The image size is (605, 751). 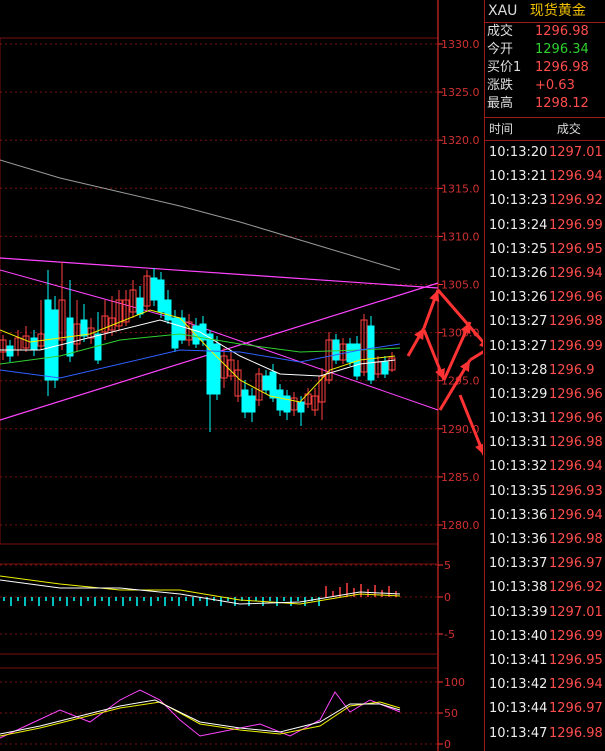 I want to click on tick-row: 10:13:40 1296.99, so click(x=545, y=637).